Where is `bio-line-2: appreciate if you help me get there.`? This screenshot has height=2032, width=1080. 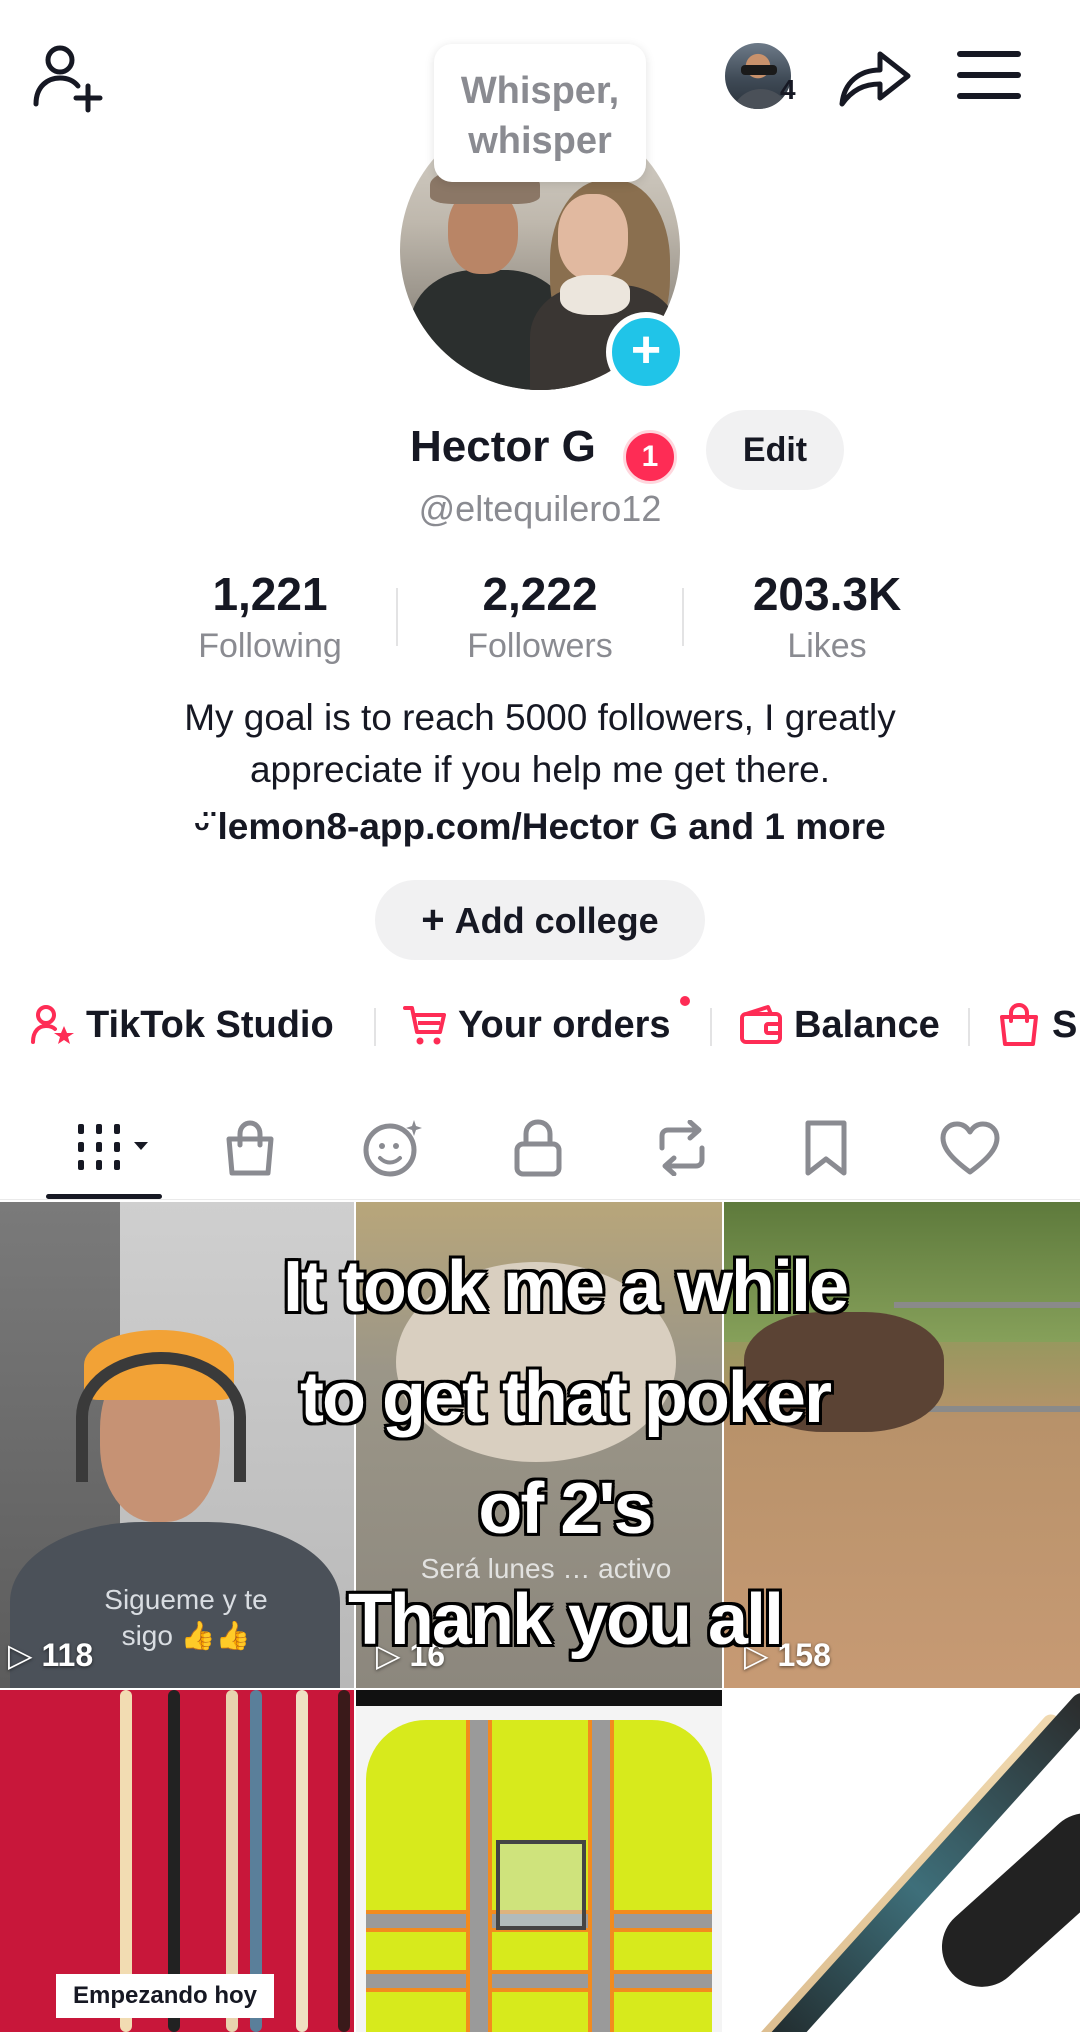 bio-line-2: appreciate if you help me get there. is located at coordinates (540, 769).